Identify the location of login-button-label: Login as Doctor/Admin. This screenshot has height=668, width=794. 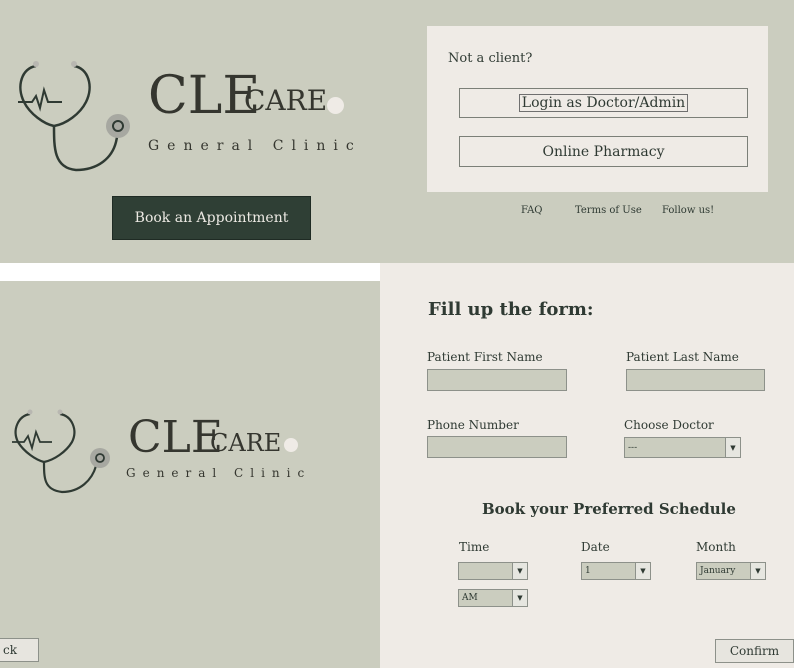
(603, 103).